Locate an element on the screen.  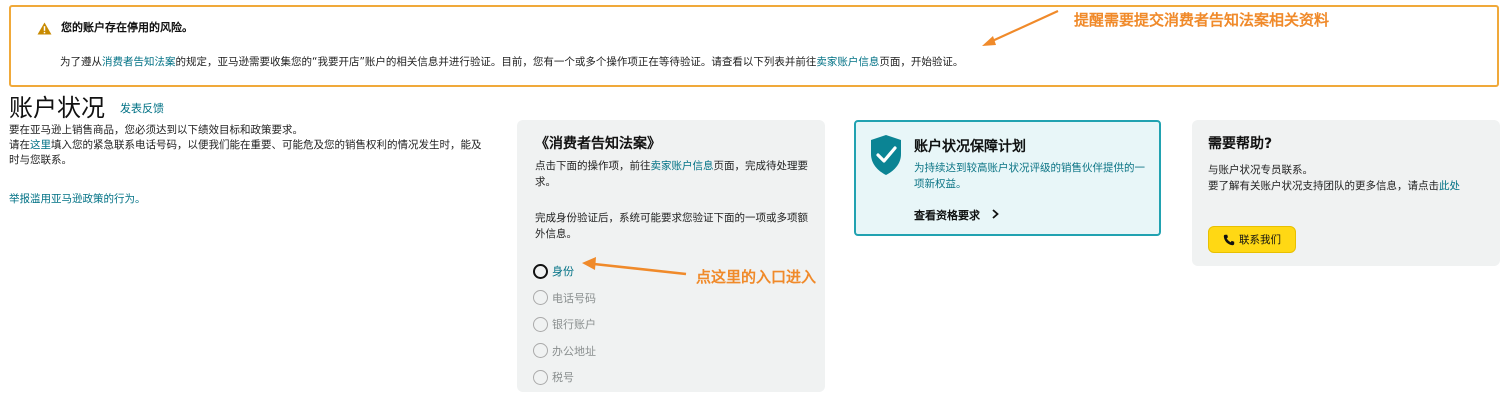
verify-item-label: 税号 is located at coordinates (563, 378).